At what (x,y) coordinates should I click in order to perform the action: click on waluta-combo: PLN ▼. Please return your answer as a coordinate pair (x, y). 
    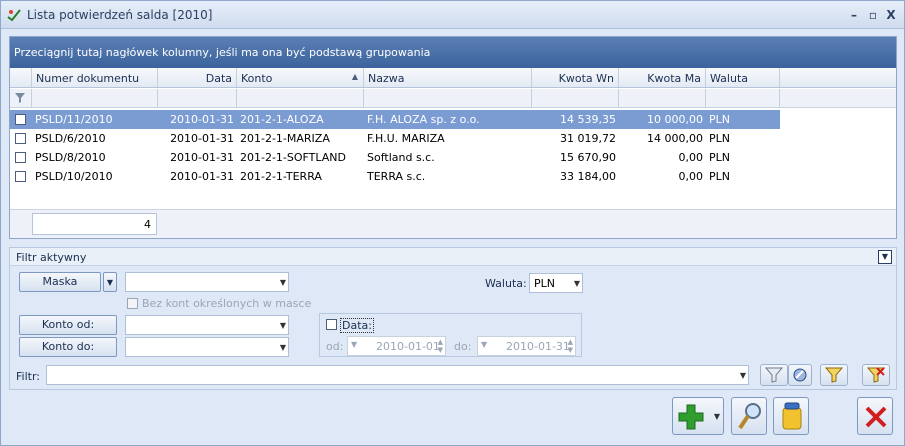
    Looking at the image, I should click on (556, 283).